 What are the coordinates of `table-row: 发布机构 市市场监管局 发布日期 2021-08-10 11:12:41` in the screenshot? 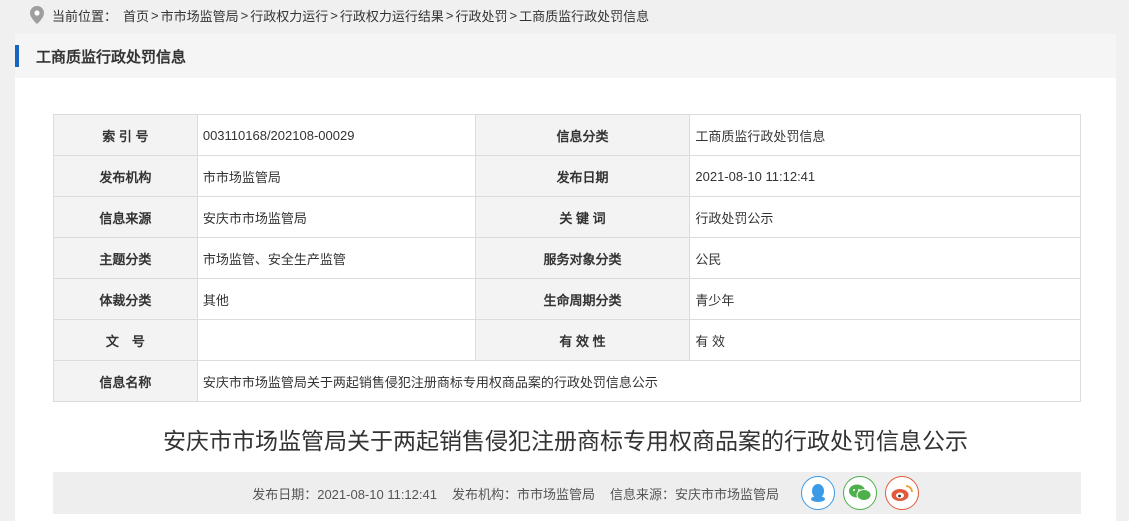 It's located at (567, 176).